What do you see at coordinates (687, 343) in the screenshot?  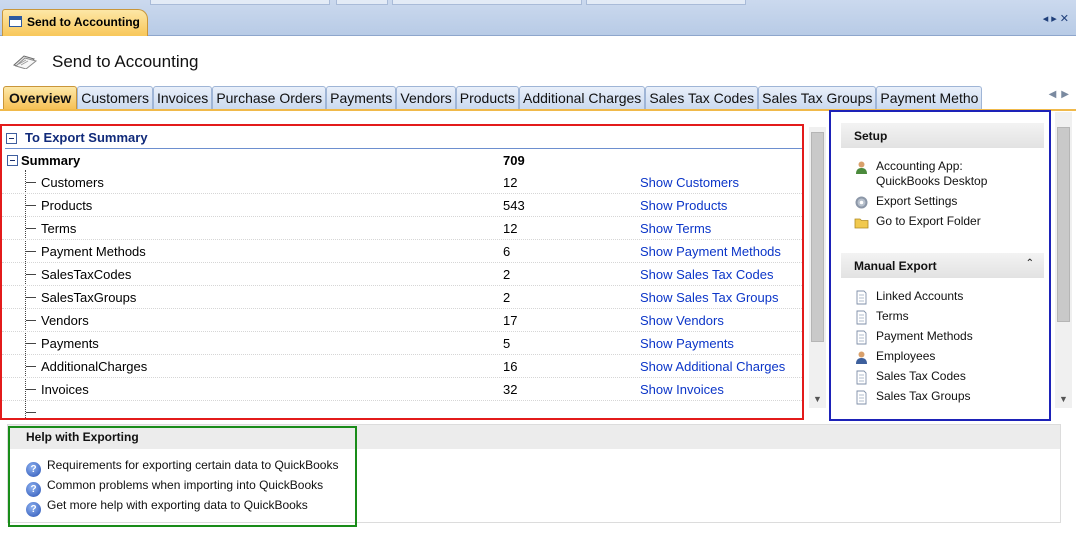 I see `show-payments-link: Show Payments` at bounding box center [687, 343].